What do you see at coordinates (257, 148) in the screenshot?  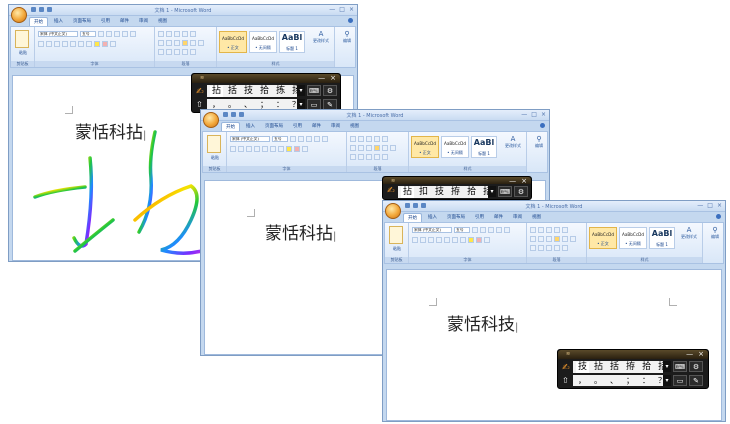 I see `strike-icon` at bounding box center [257, 148].